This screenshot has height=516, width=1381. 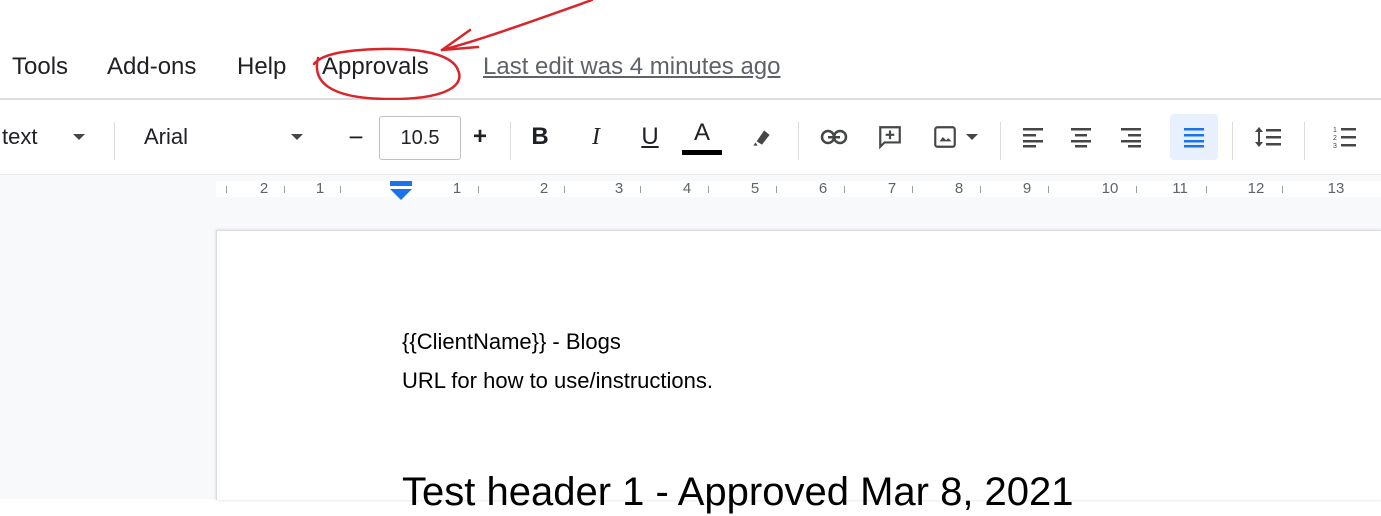 What do you see at coordinates (596, 137) in the screenshot?
I see `italic-button: I` at bounding box center [596, 137].